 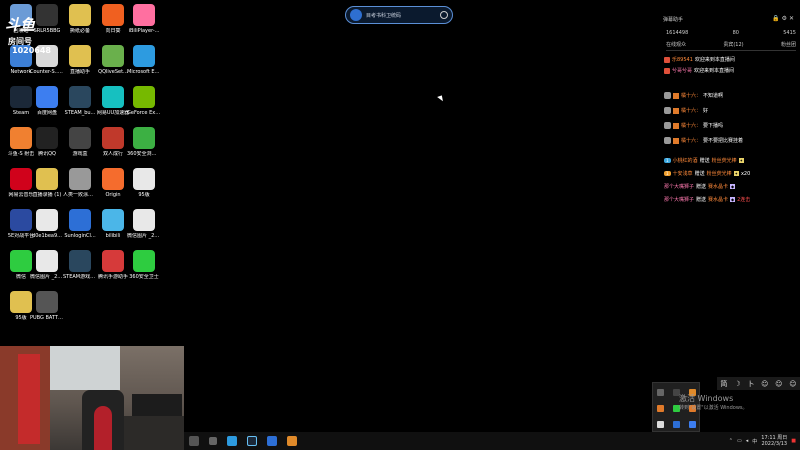 I want to click on desktop-icon: 撕纸必备, so click(x=80, y=19).